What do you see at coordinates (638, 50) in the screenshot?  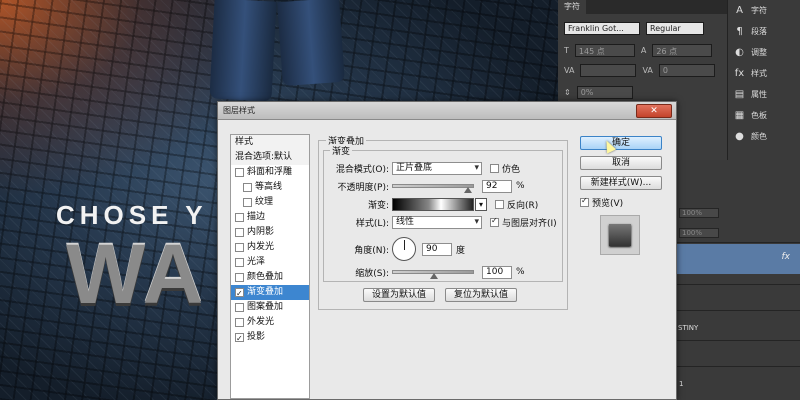 I see `size-row: T 145 点 A 26 点` at bounding box center [638, 50].